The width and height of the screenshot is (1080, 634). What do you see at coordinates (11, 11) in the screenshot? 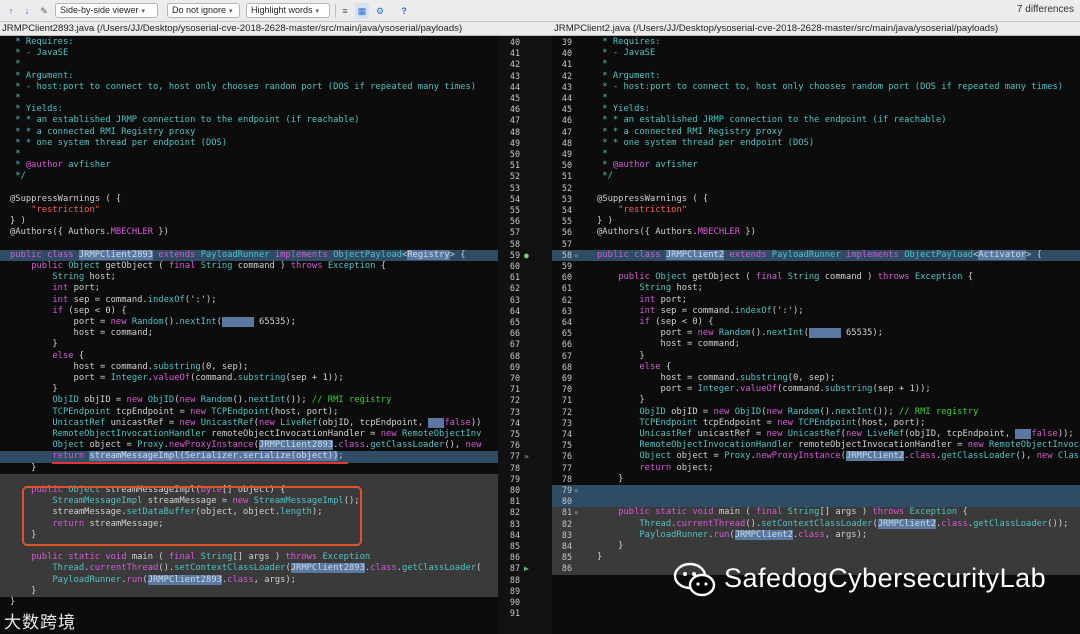
I see `arrow-up-icon: ↑` at bounding box center [11, 11].